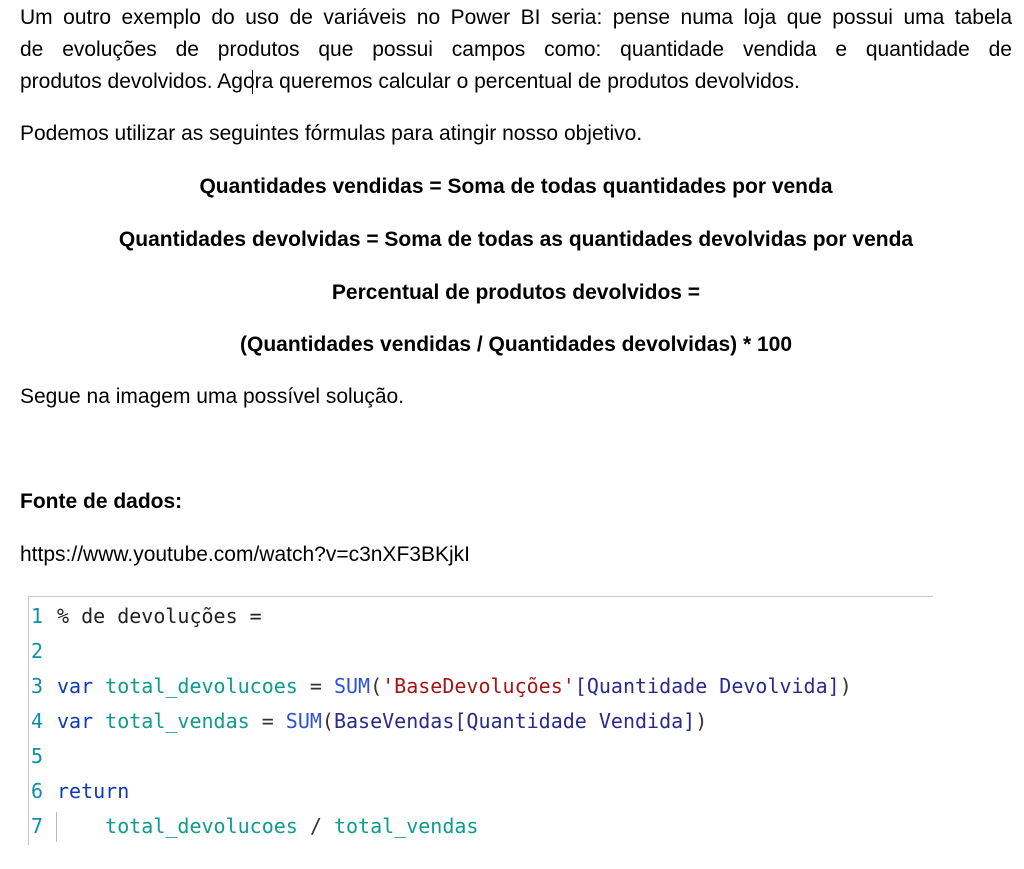 The image size is (1024, 869). I want to click on table-ref: 'BaseDevoluções', so click(478, 686).